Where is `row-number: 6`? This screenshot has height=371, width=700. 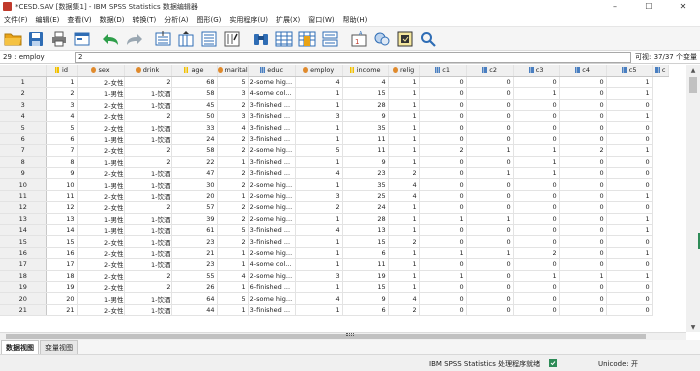 row-number: 6 is located at coordinates (23, 139).